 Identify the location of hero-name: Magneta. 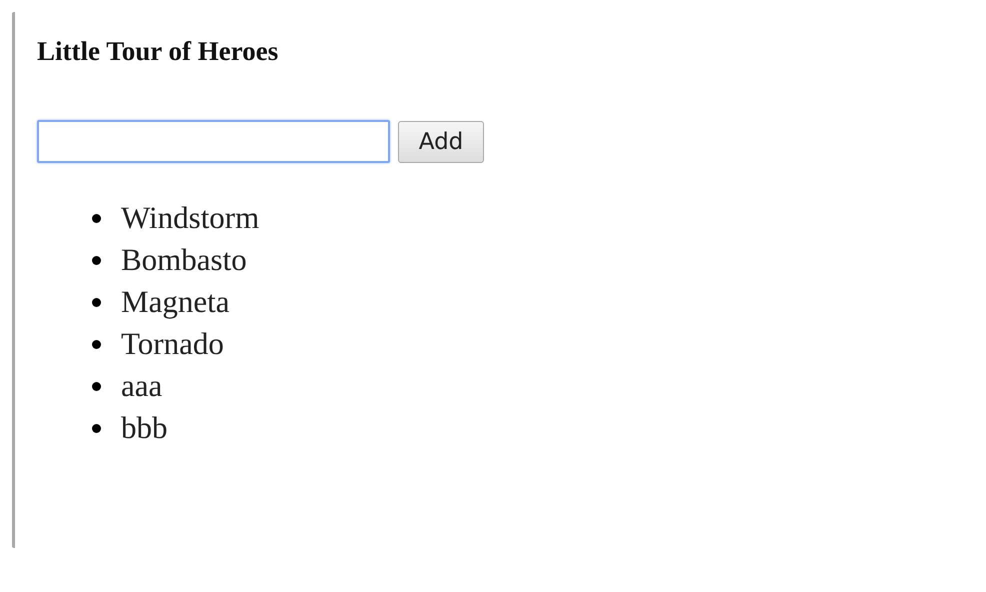
(175, 302).